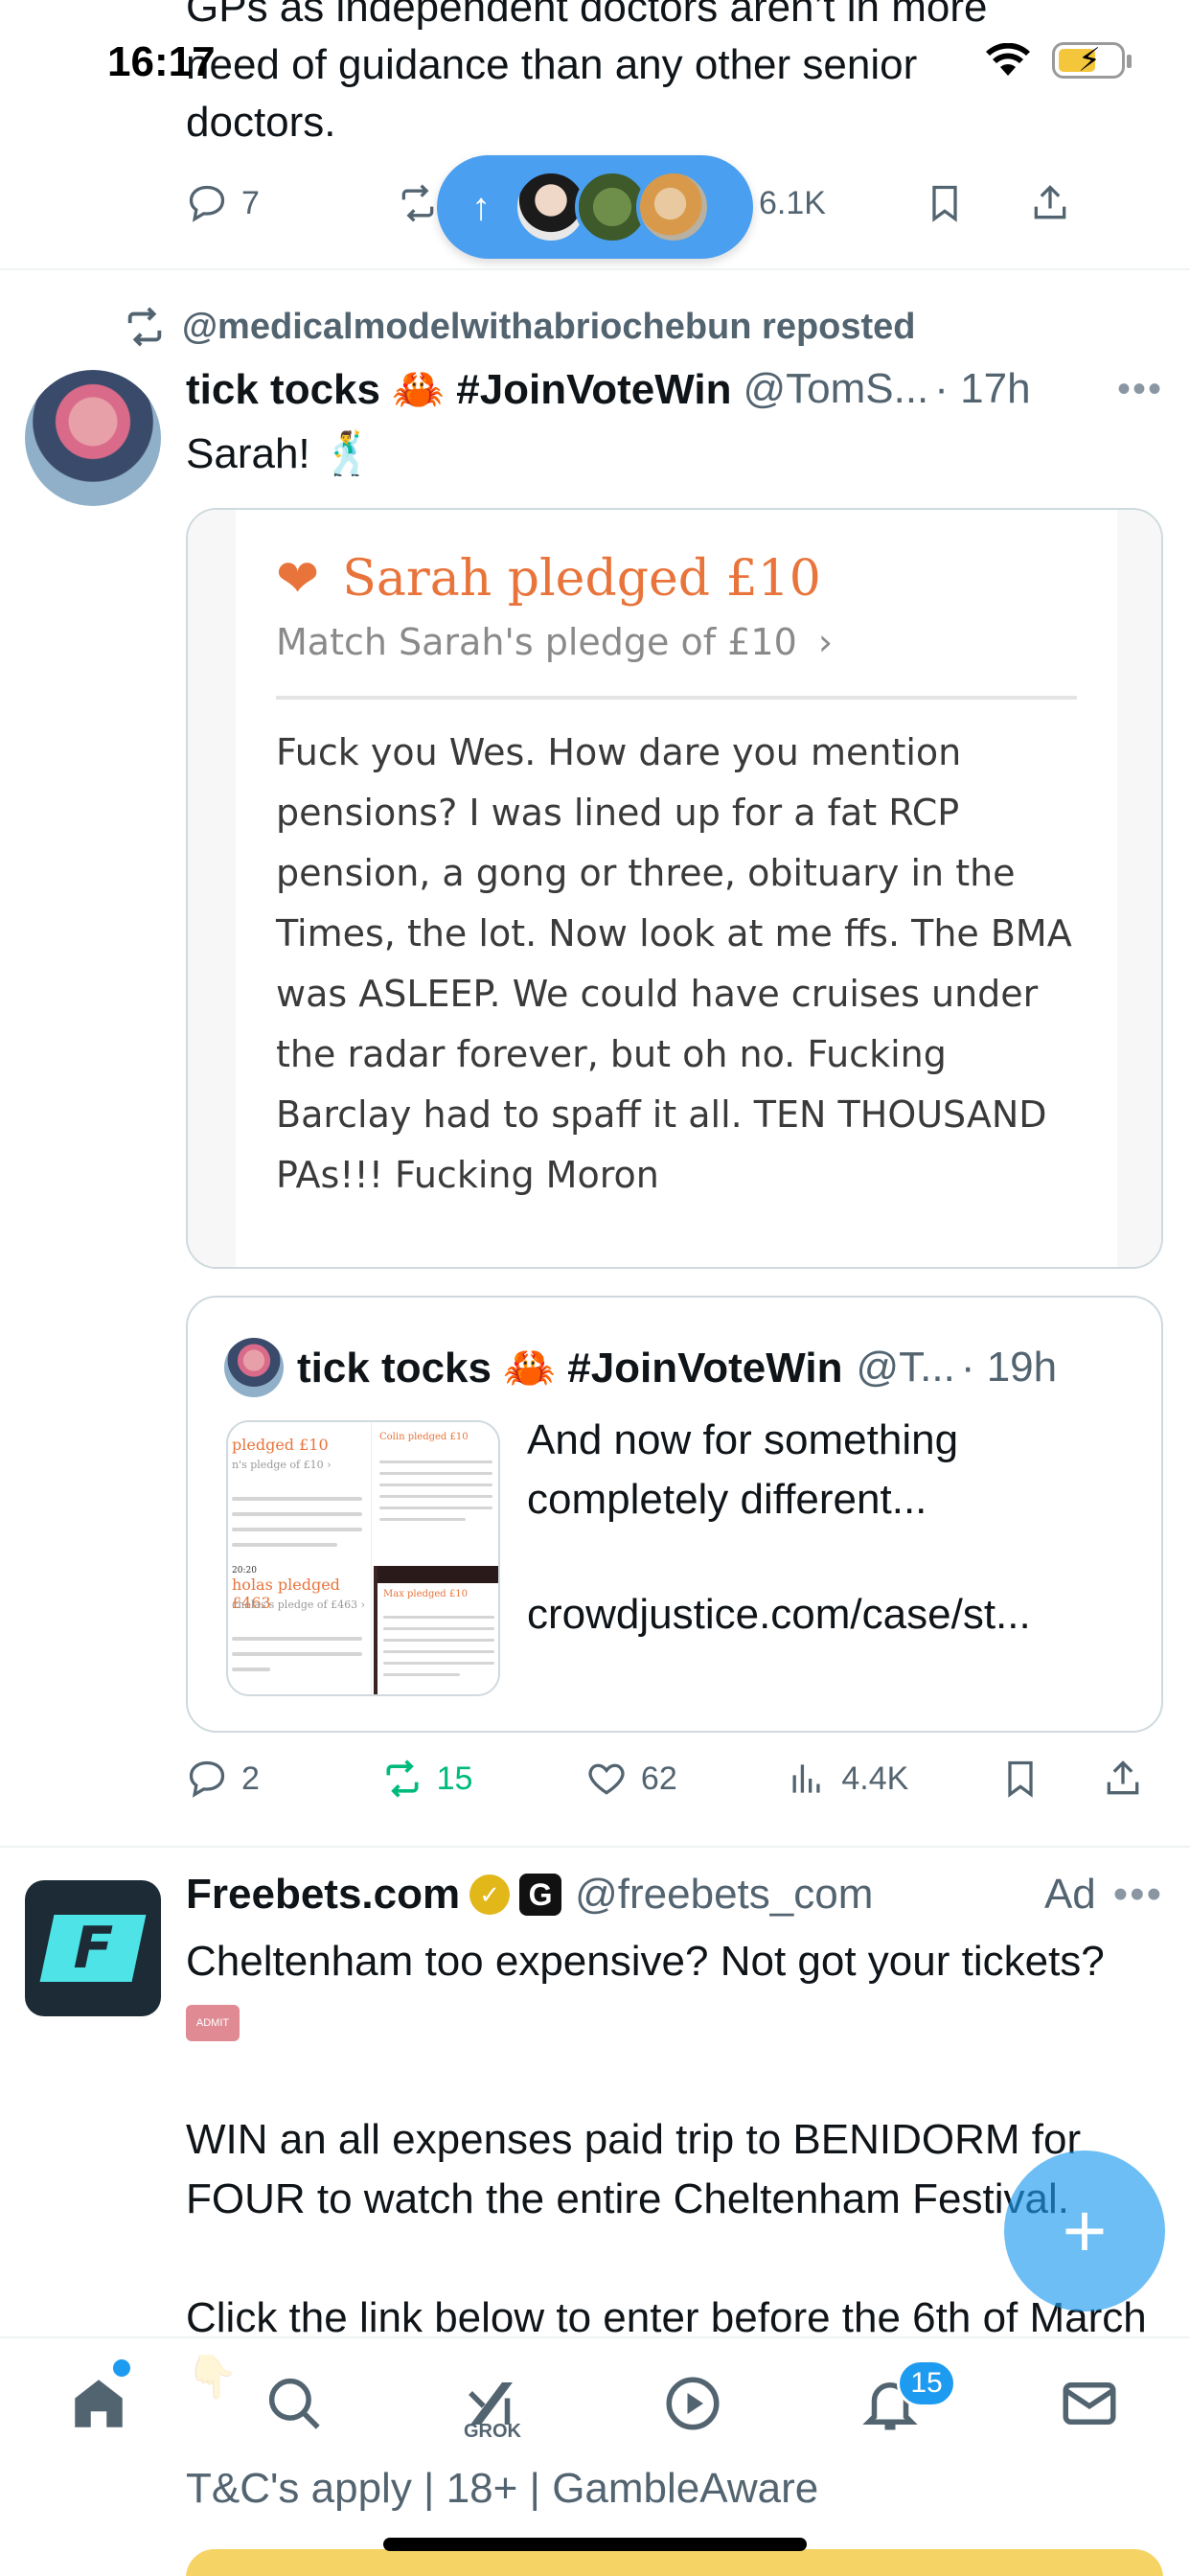 Image resolution: width=1190 pixels, height=2576 pixels. I want to click on quote-time: · 19h, so click(1009, 1367).